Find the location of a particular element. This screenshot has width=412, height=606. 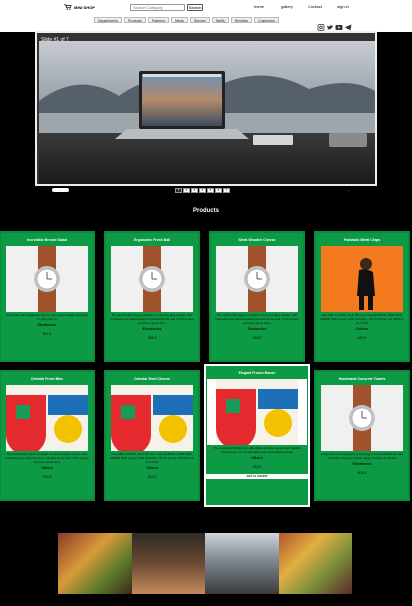

nav-gallery: gallery is located at coordinates (287, 6).